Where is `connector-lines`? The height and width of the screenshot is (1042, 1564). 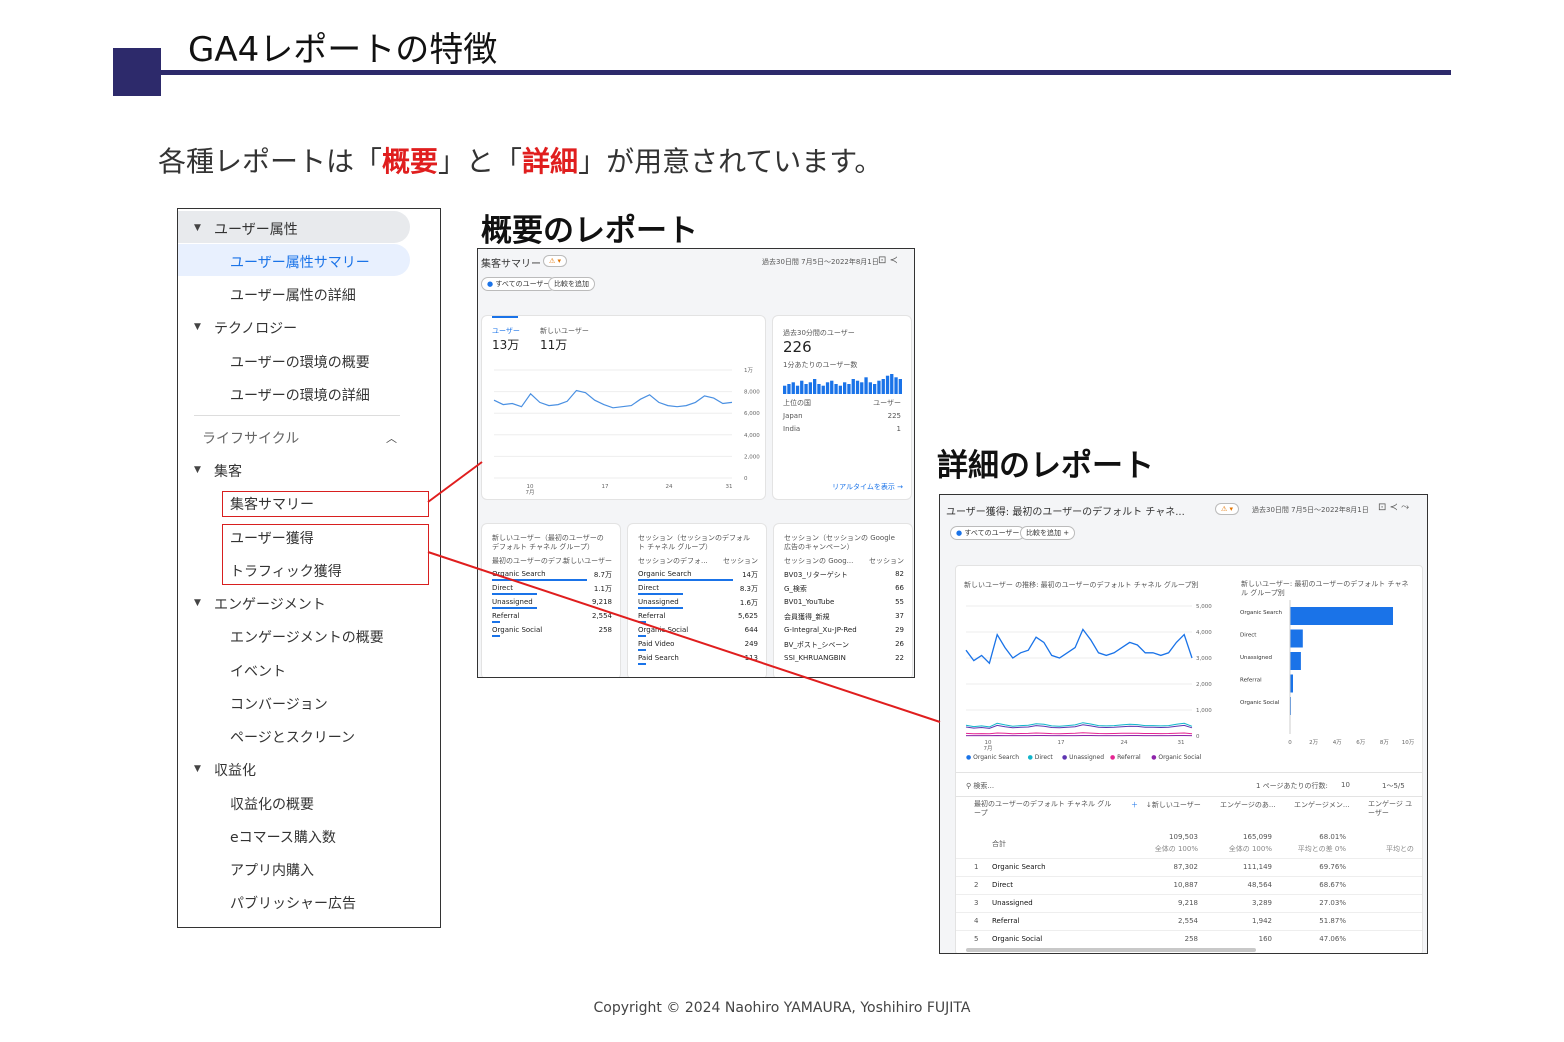 connector-lines is located at coordinates (684, 592).